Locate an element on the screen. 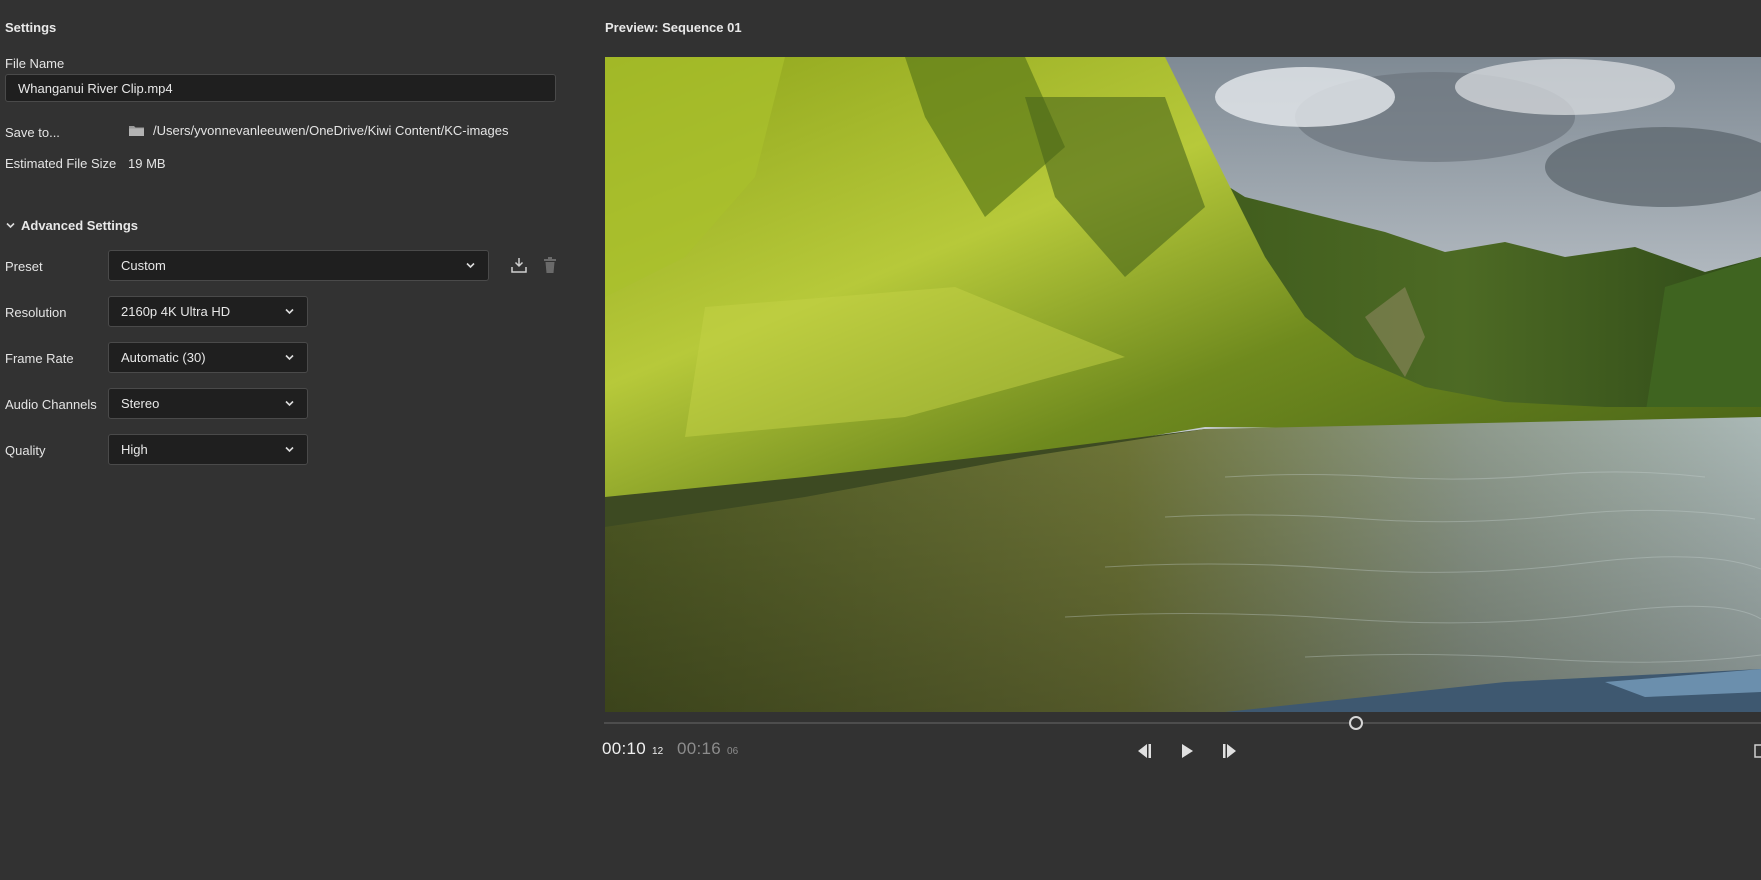 The image size is (1761, 880). advanced-settings-toggle: Advanced Settings is located at coordinates (71, 225).